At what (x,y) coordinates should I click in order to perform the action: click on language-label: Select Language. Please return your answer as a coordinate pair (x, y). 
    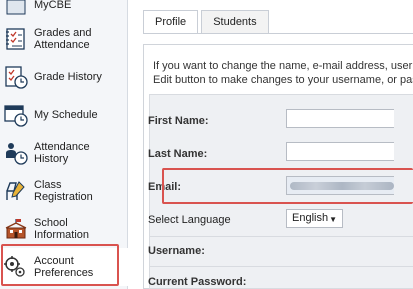
    Looking at the image, I should click on (189, 220).